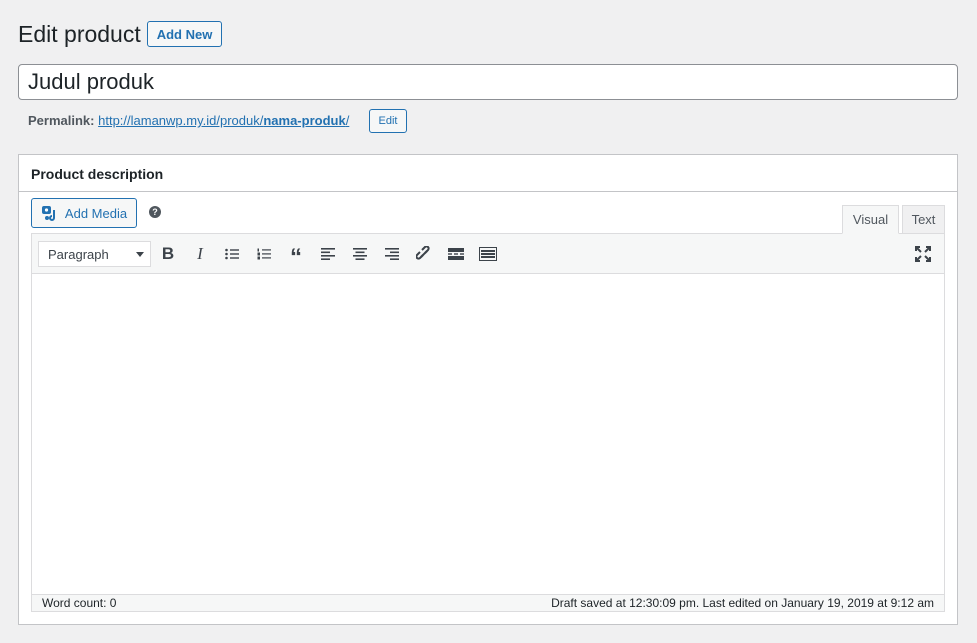  What do you see at coordinates (79, 34) in the screenshot?
I see `page-title: Edit product` at bounding box center [79, 34].